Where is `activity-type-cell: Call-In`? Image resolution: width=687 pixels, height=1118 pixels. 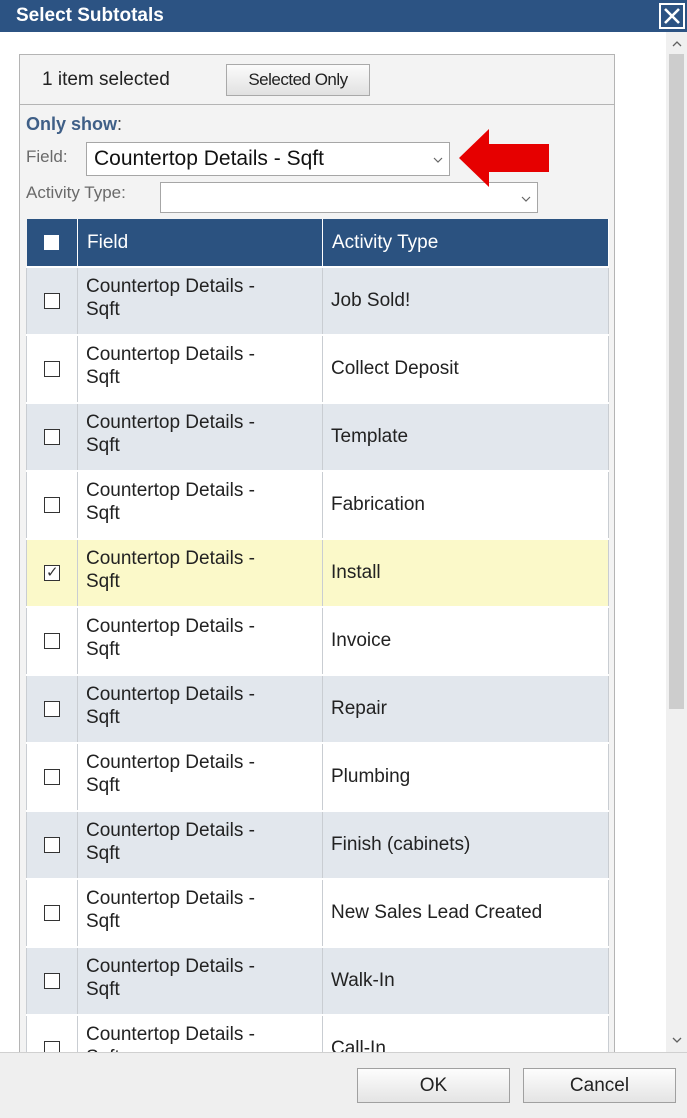
activity-type-cell: Call-In is located at coordinates (465, 1033).